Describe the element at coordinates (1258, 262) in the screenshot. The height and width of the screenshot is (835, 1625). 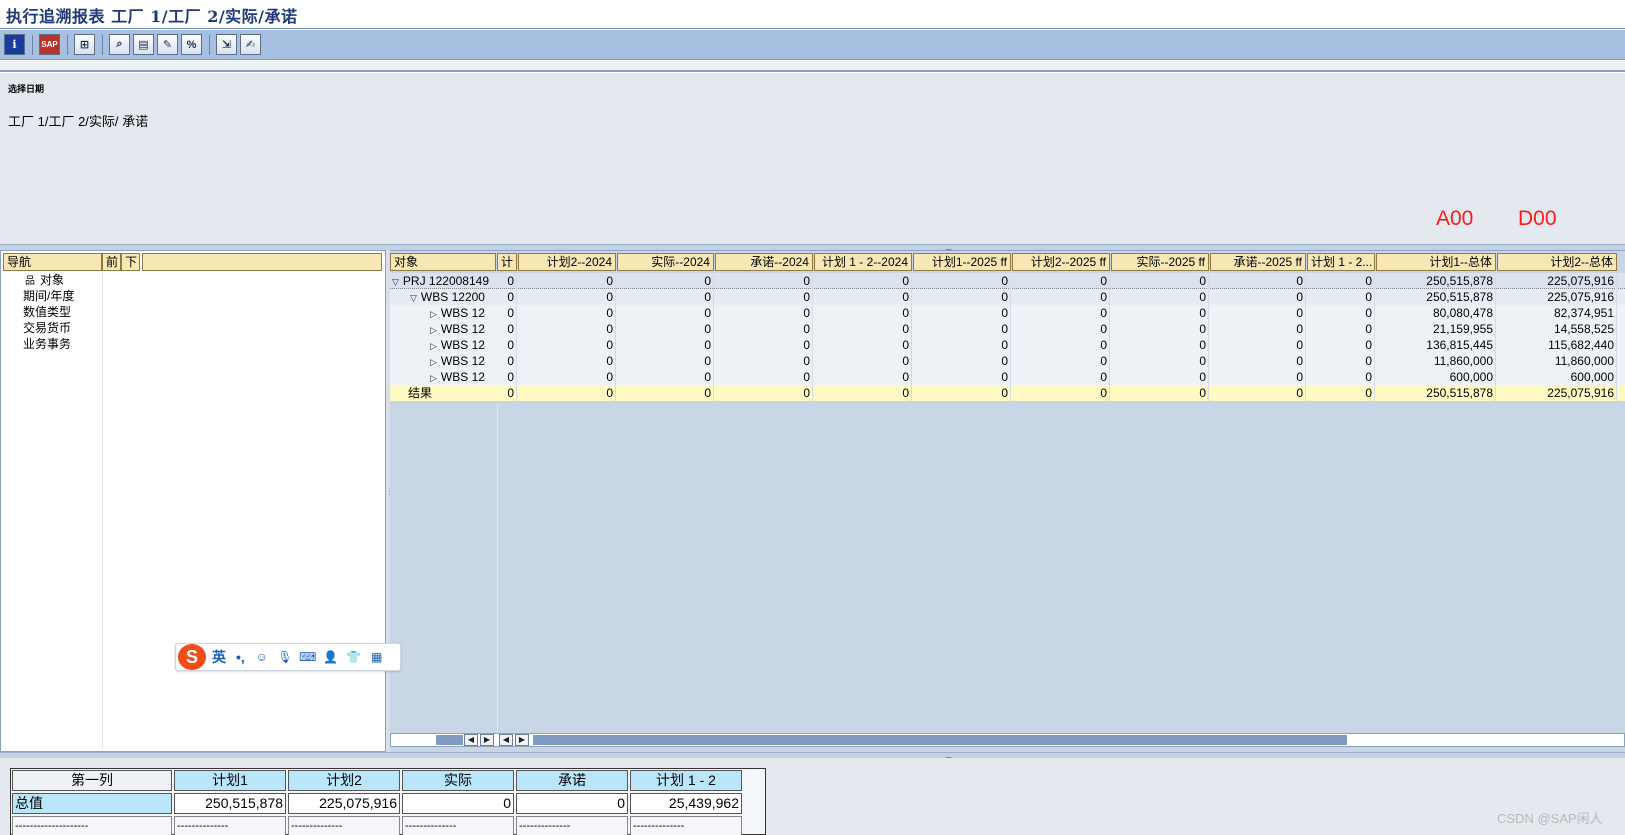
I see `grid-column-header: 承诺--2025 ff` at that location.